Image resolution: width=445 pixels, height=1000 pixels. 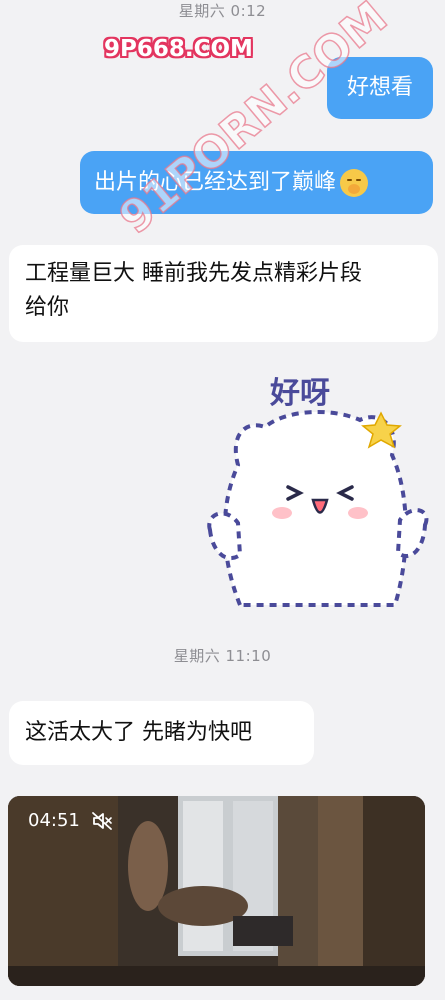 What do you see at coordinates (54, 820) in the screenshot?
I see `video-duration: 04:51` at bounding box center [54, 820].